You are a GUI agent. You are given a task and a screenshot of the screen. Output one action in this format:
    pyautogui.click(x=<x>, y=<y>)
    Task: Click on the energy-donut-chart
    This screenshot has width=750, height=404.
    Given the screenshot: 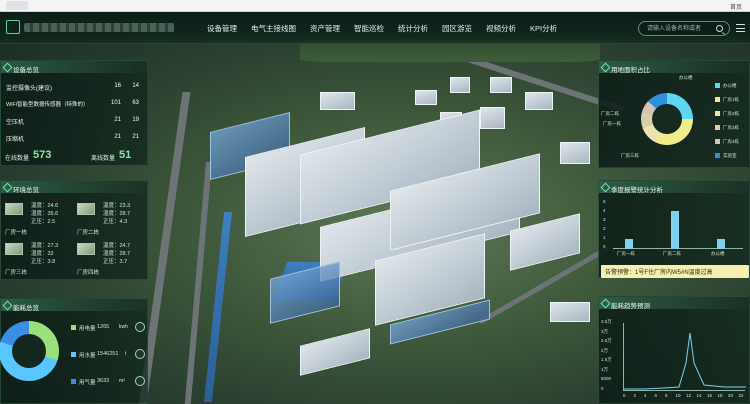 What is the action you would take?
    pyautogui.click(x=29, y=351)
    